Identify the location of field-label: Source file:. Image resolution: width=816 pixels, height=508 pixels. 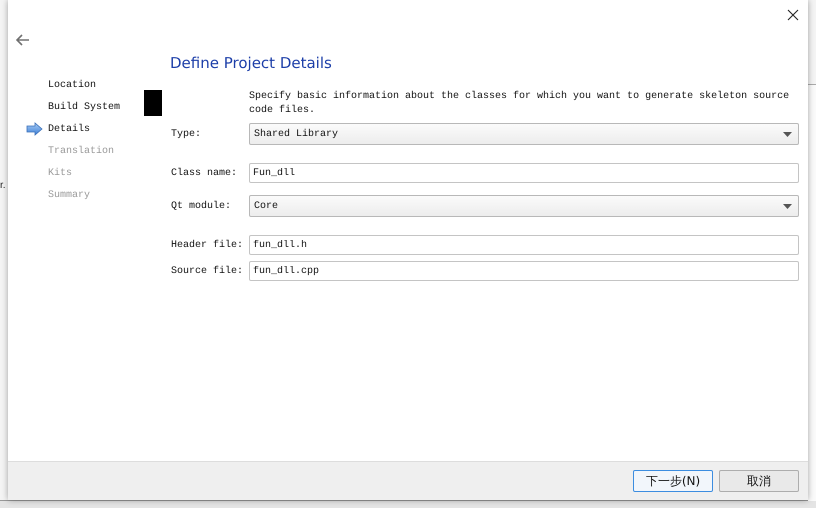
(207, 271).